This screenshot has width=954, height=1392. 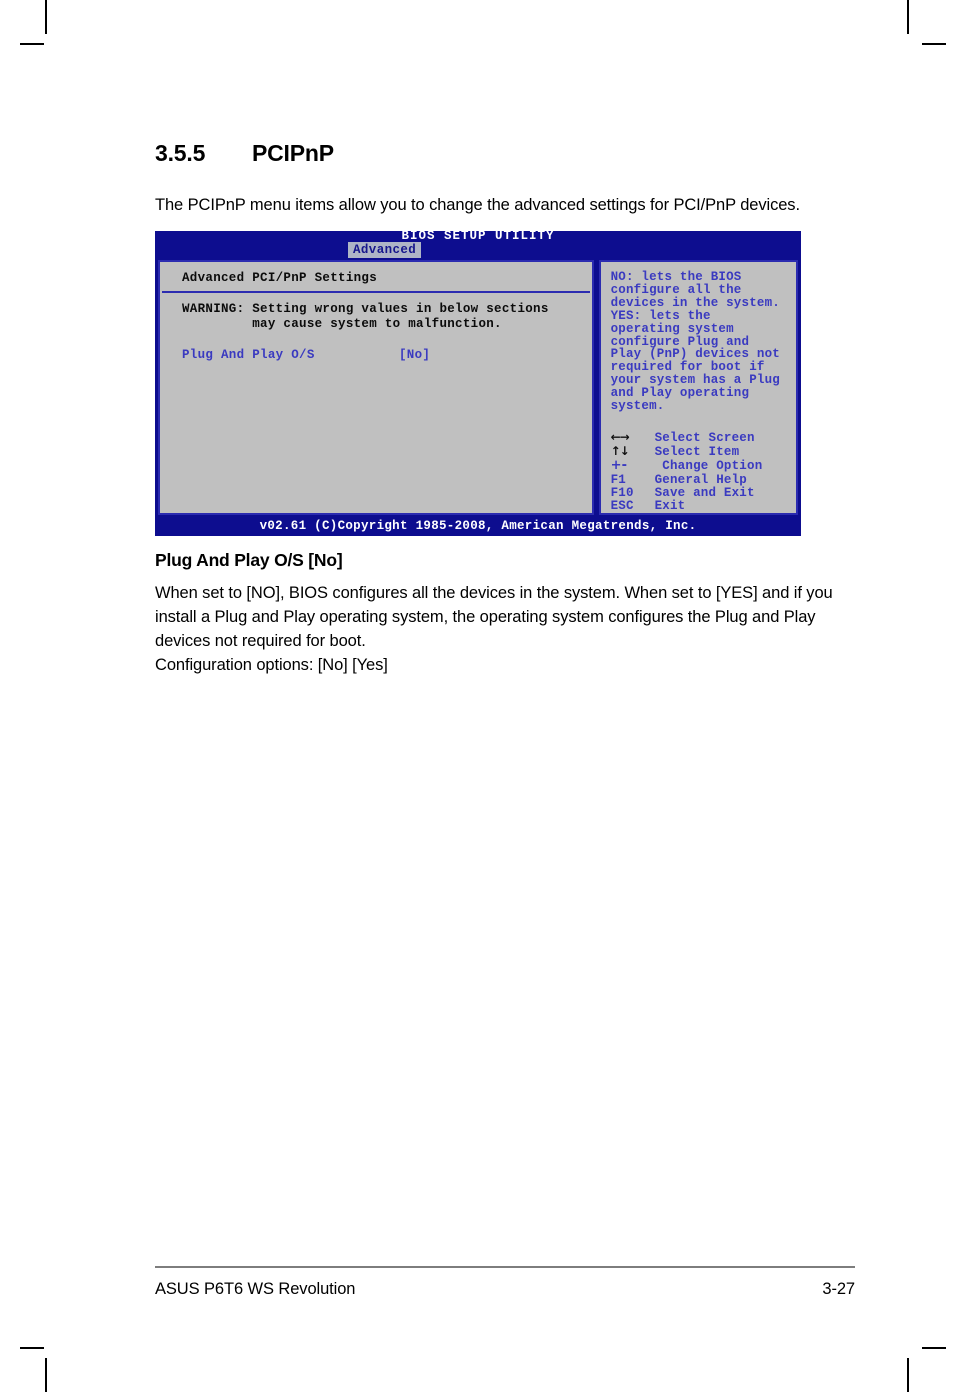 What do you see at coordinates (618, 479) in the screenshot?
I see `legend-key-icon: F1` at bounding box center [618, 479].